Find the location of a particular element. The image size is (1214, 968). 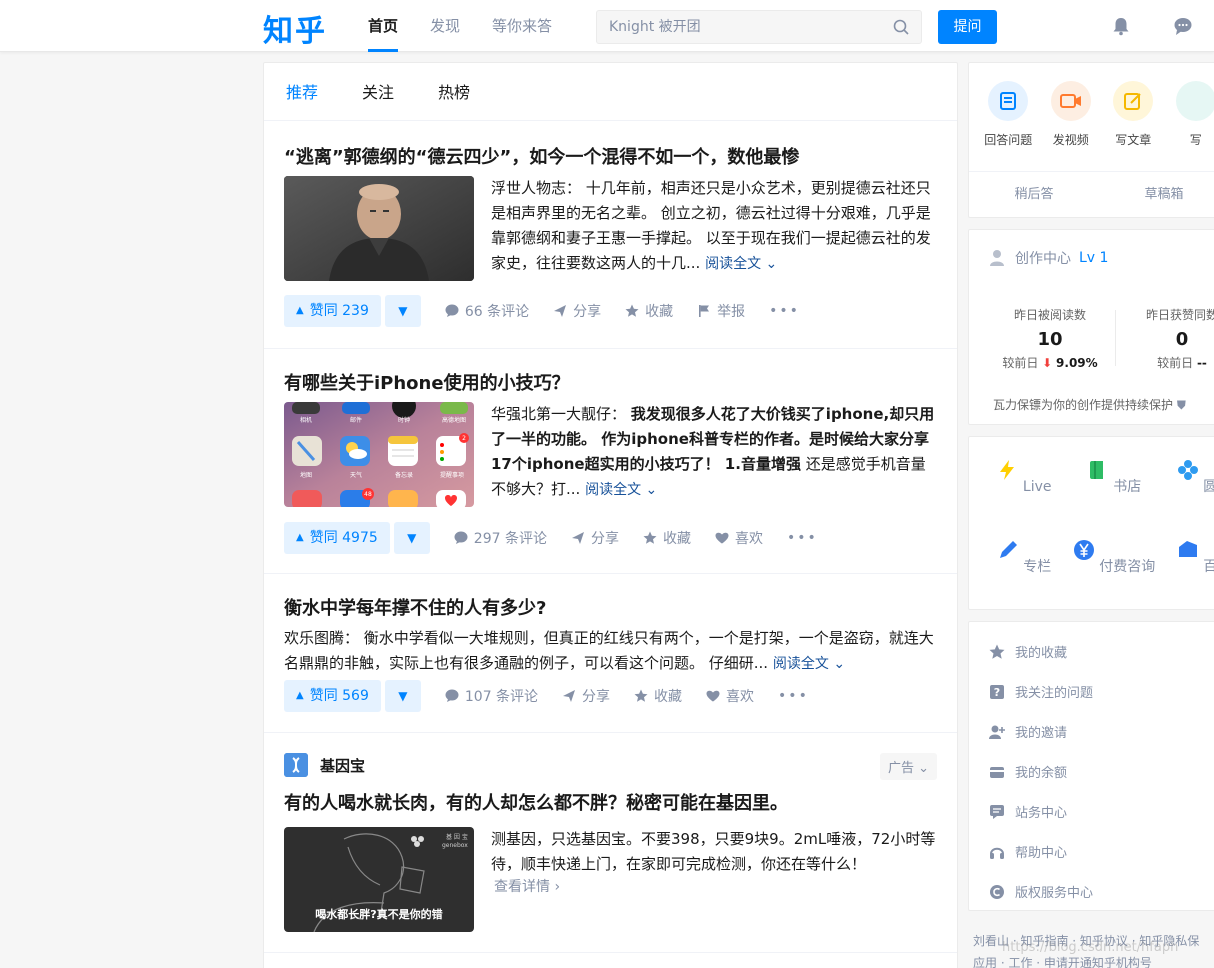

zhihu-logo: 知乎 is located at coordinates (295, 28).